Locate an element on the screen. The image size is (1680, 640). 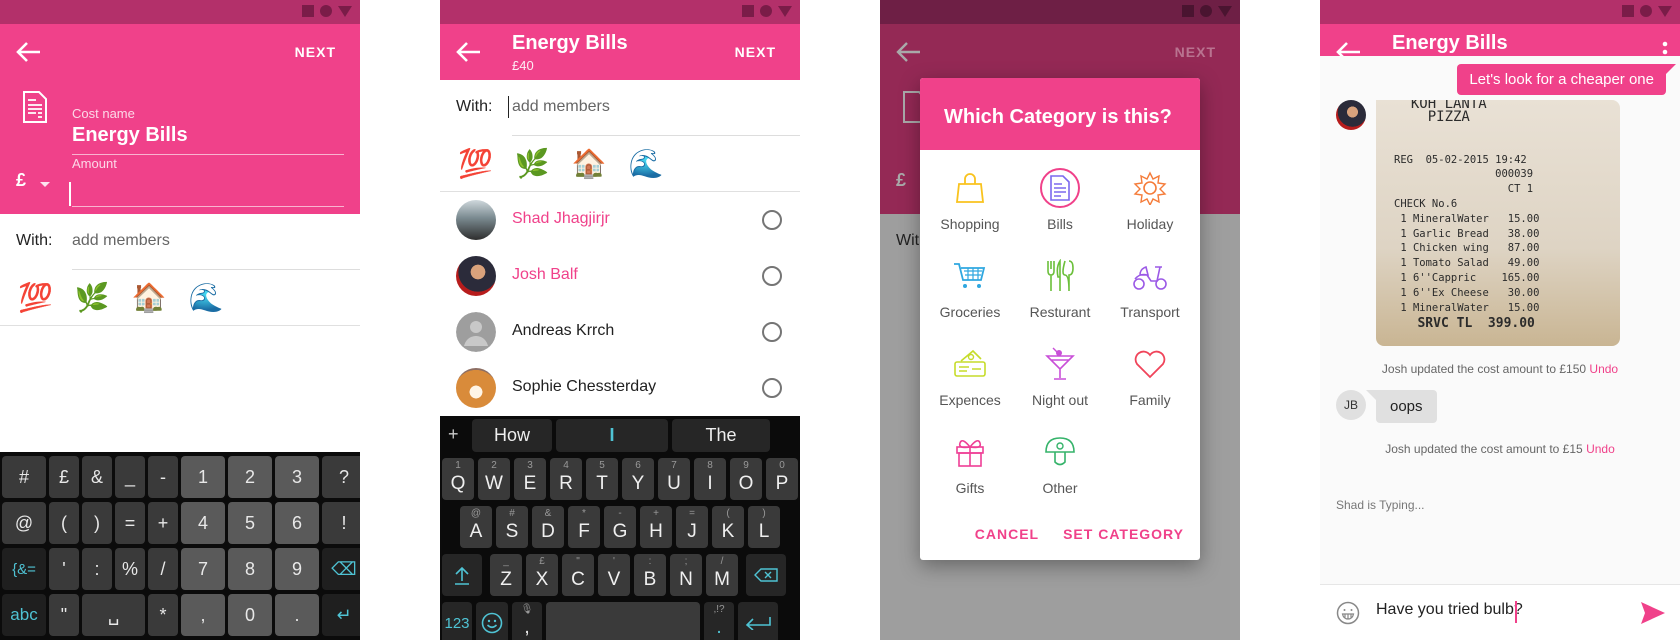
key: = J is located at coordinates (692, 527).